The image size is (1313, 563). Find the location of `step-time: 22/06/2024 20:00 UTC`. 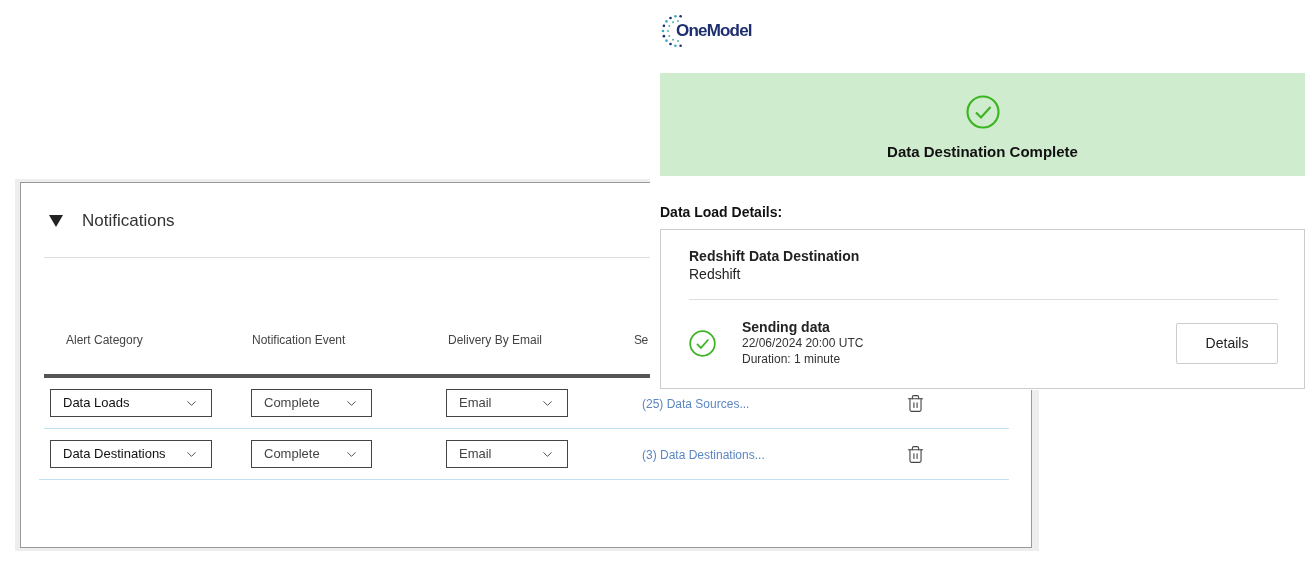

step-time: 22/06/2024 20:00 UTC is located at coordinates (803, 343).